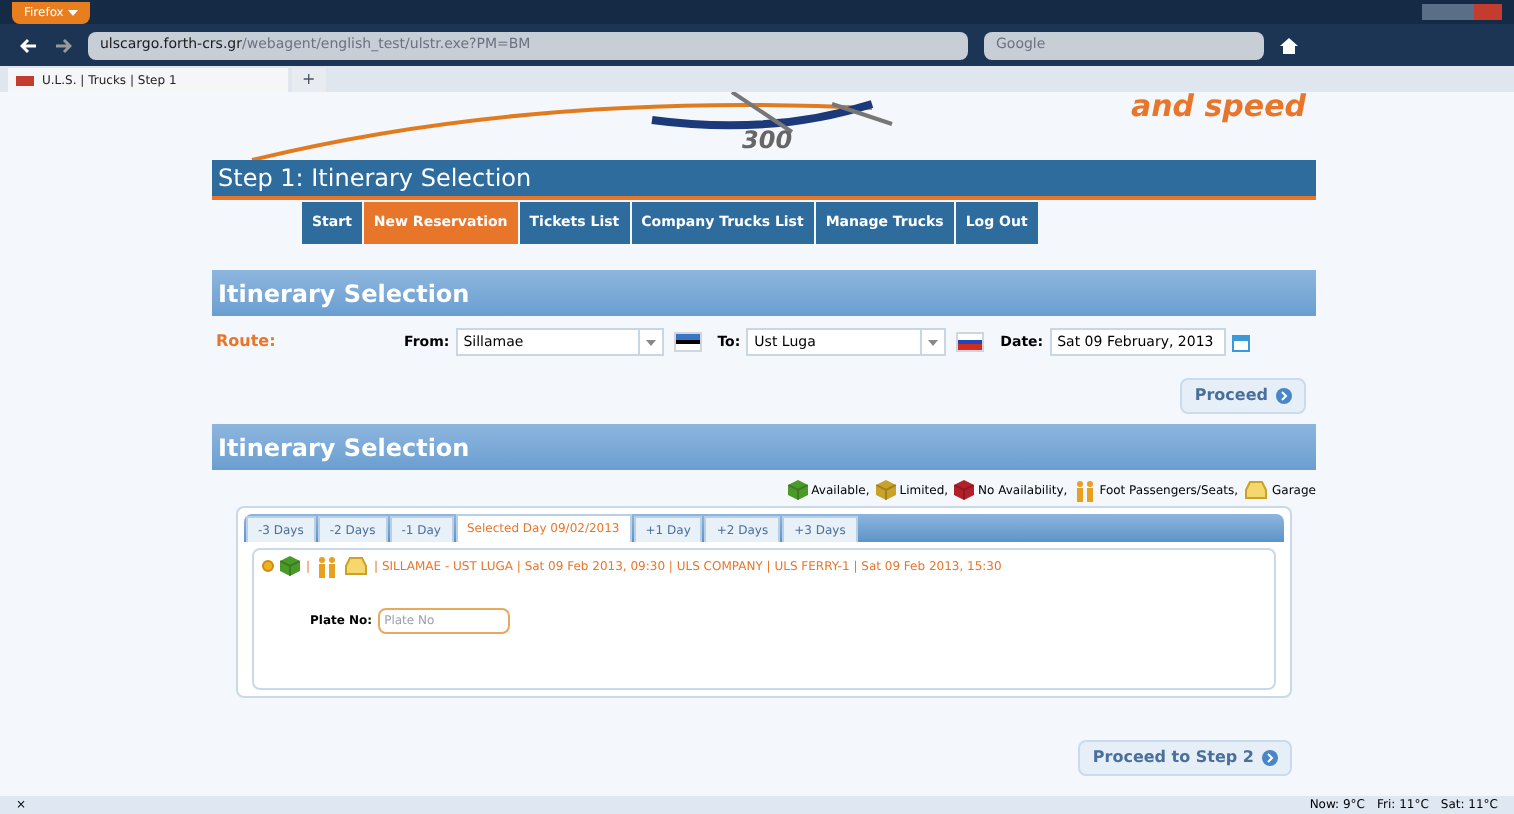 The height and width of the screenshot is (814, 1514). What do you see at coordinates (1289, 45) in the screenshot?
I see `home-icon` at bounding box center [1289, 45].